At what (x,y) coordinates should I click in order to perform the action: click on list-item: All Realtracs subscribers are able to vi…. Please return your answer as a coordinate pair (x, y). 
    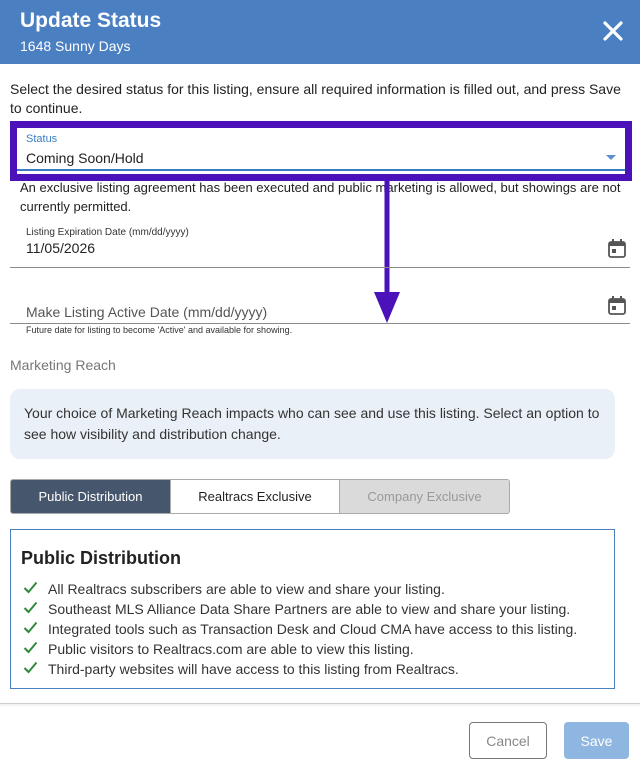
    Looking at the image, I should click on (312, 589).